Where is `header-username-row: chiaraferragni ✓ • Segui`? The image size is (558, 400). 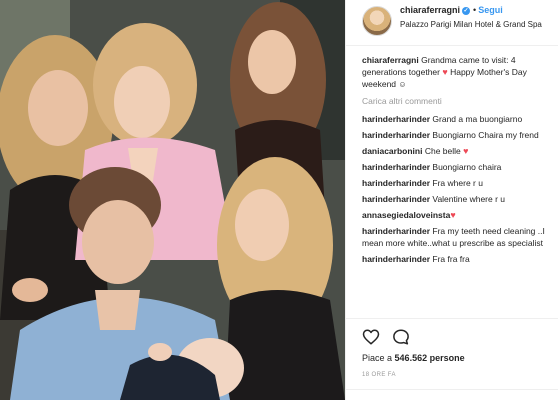
header-username-row: chiaraferragni ✓ • Segui is located at coordinates (451, 10).